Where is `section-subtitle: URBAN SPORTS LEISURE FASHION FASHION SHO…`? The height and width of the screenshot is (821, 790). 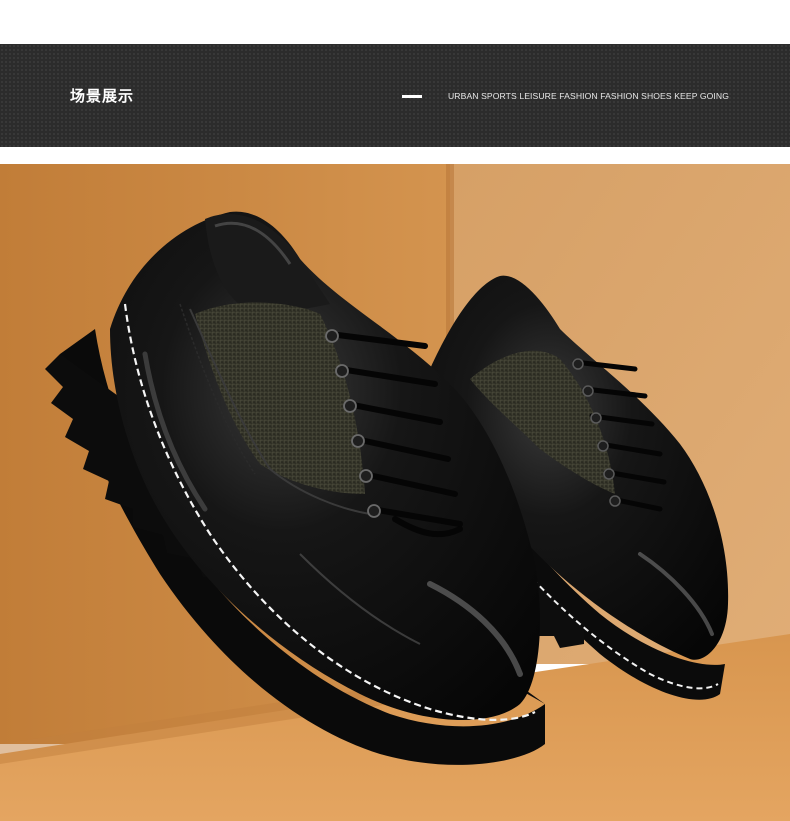
section-subtitle: URBAN SPORTS LEISURE FASHION FASHION SHO… is located at coordinates (589, 96).